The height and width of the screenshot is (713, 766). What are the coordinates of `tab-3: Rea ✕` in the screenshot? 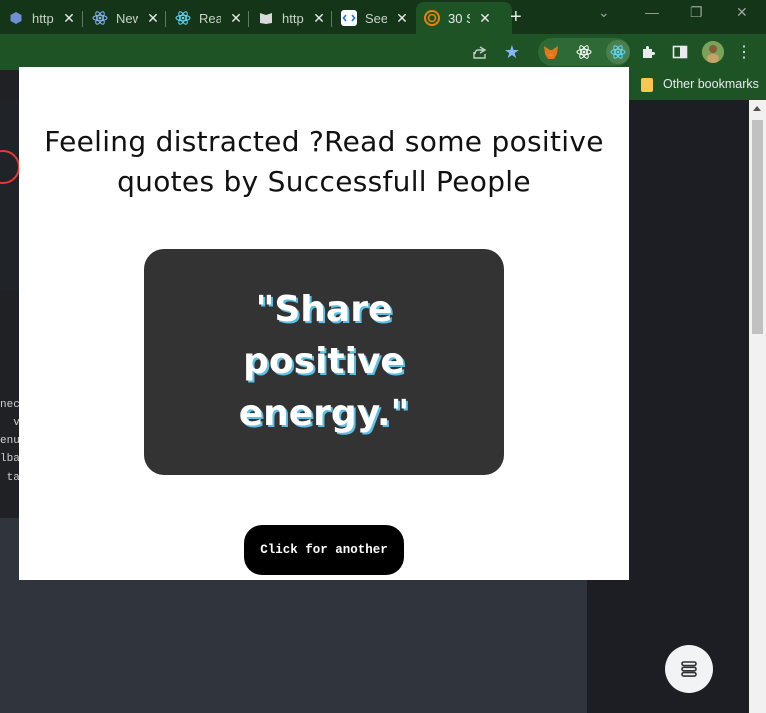 It's located at (209, 18).